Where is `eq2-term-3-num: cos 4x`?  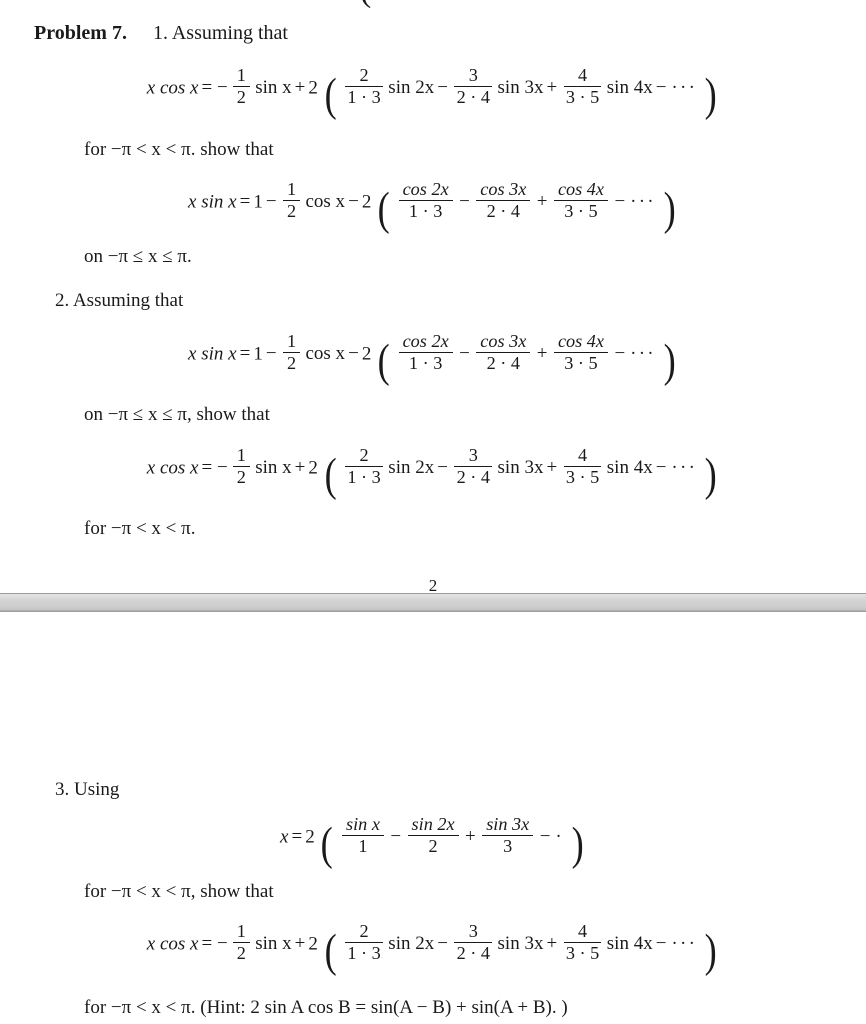 eq2-term-3-num: cos 4x is located at coordinates (581, 190).